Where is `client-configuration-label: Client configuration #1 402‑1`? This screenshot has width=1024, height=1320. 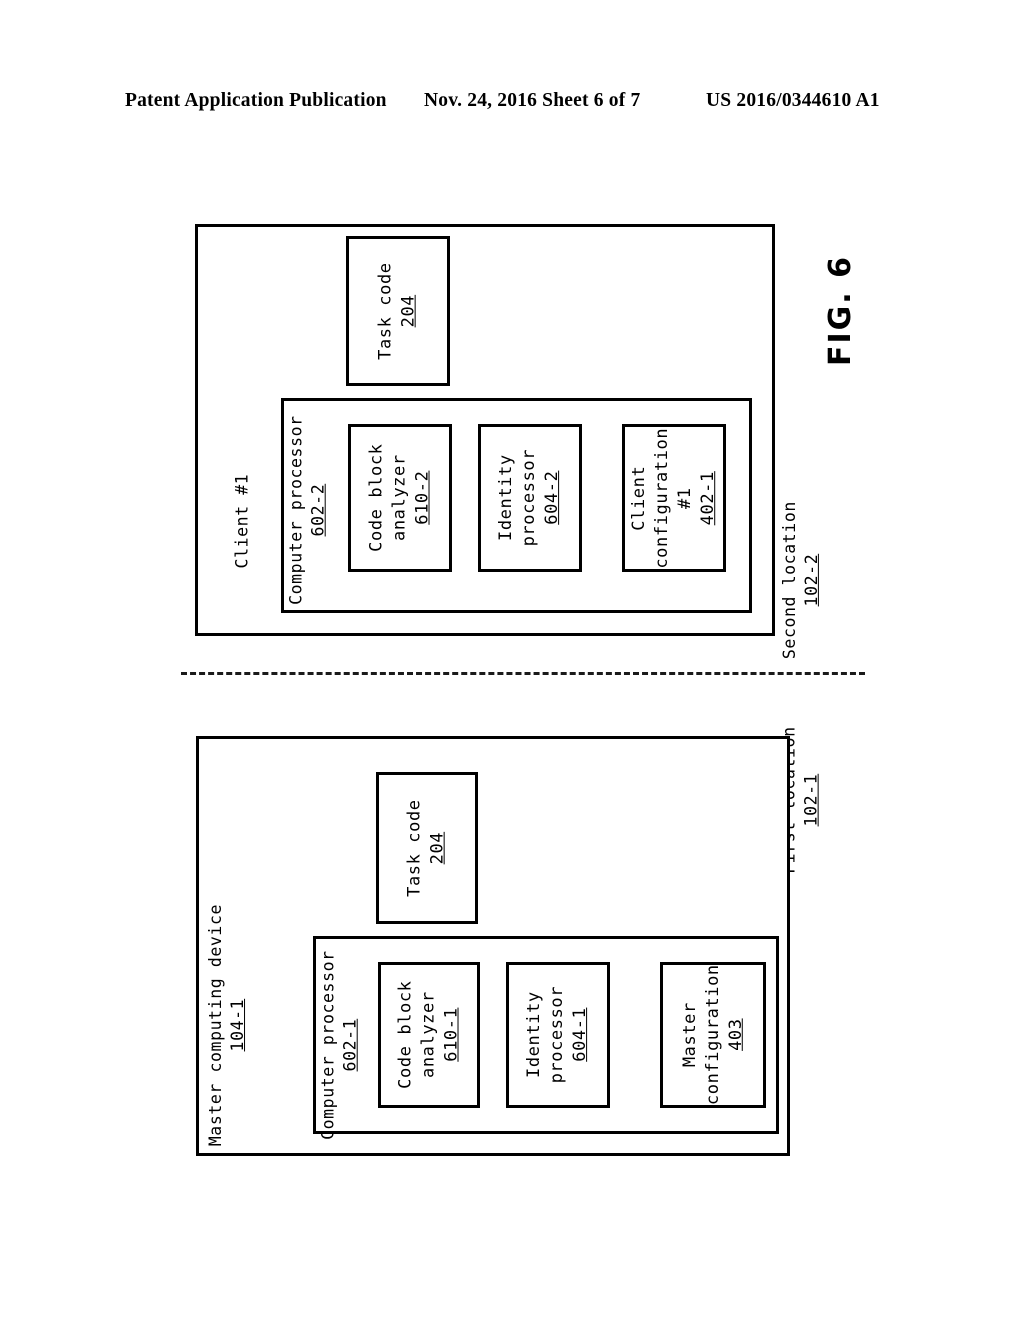
client-configuration-label: Client configuration #1 402‑1 is located at coordinates (674, 498).